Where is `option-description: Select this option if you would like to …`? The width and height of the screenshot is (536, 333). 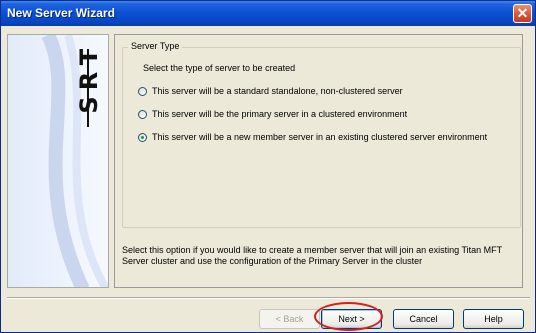 option-description: Select this option if you would like to … is located at coordinates (312, 255).